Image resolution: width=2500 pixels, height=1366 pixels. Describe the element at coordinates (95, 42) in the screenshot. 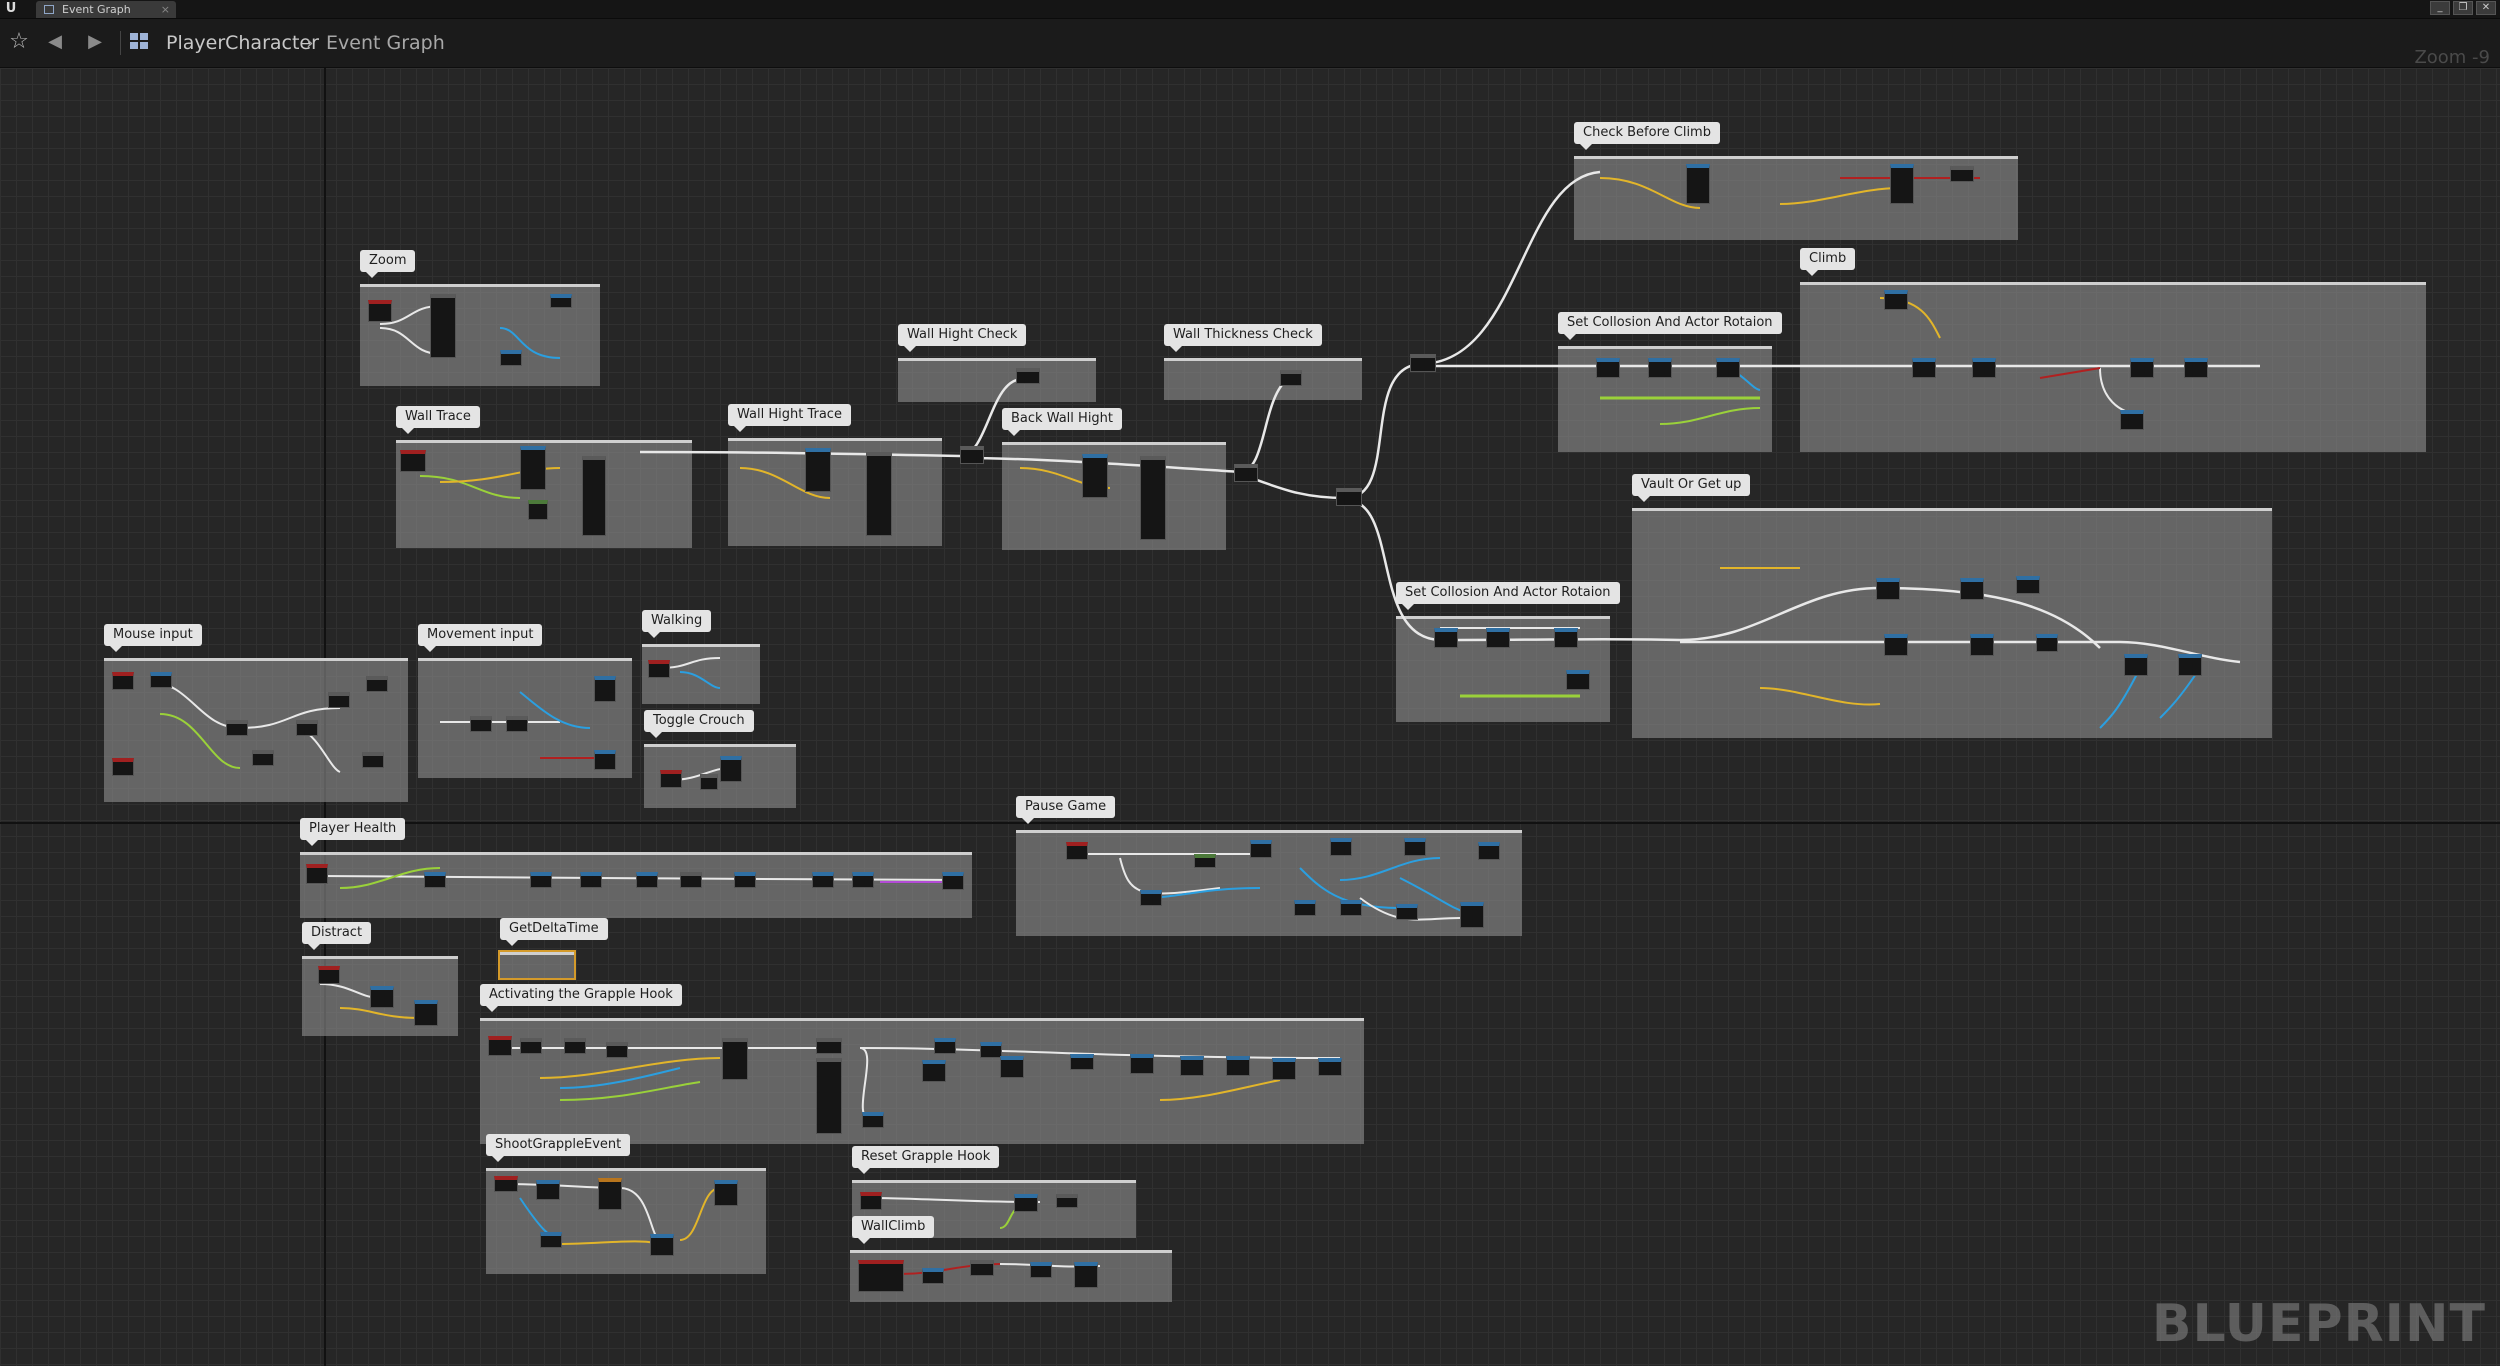

I see `forward-arrow-icon: ▶` at that location.